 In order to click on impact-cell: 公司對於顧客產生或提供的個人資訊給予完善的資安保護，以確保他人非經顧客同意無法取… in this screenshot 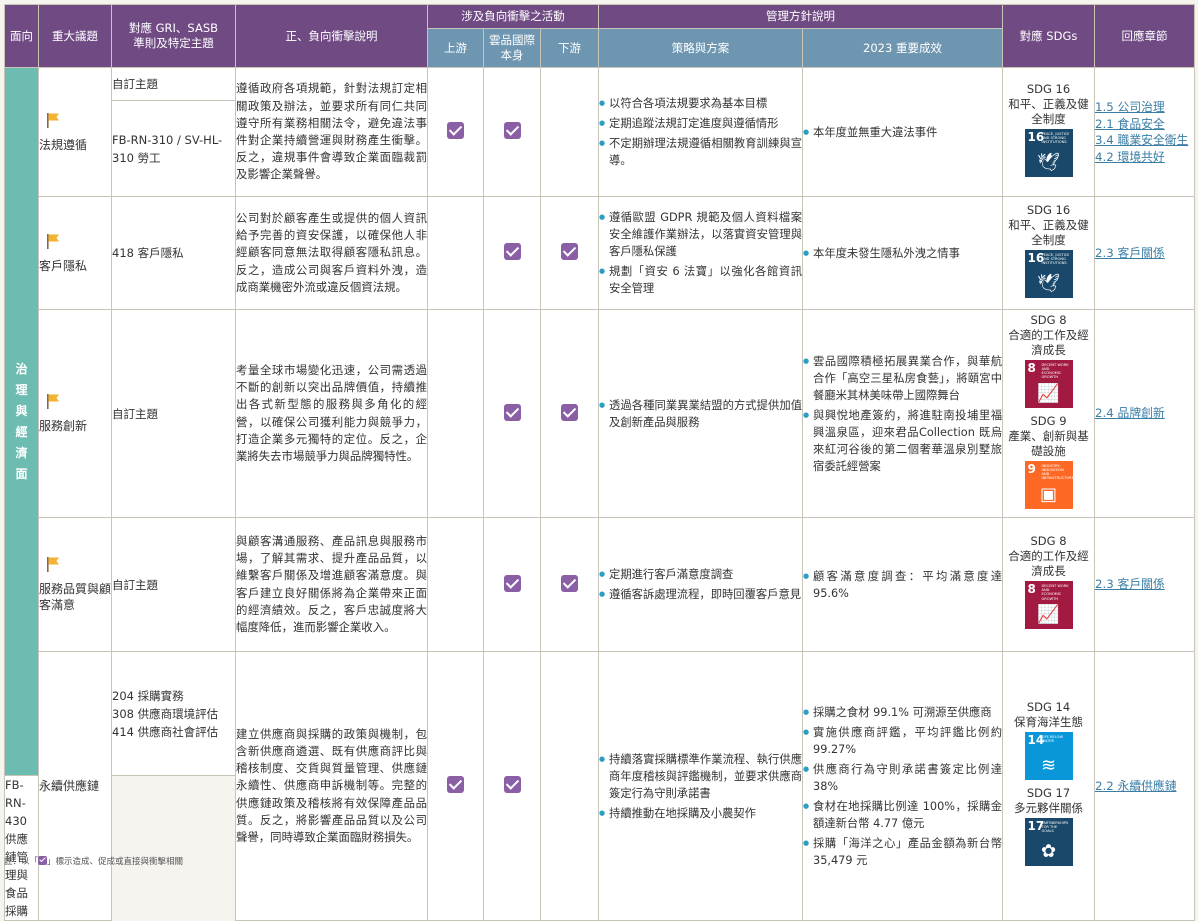, I will do `click(331, 253)`.